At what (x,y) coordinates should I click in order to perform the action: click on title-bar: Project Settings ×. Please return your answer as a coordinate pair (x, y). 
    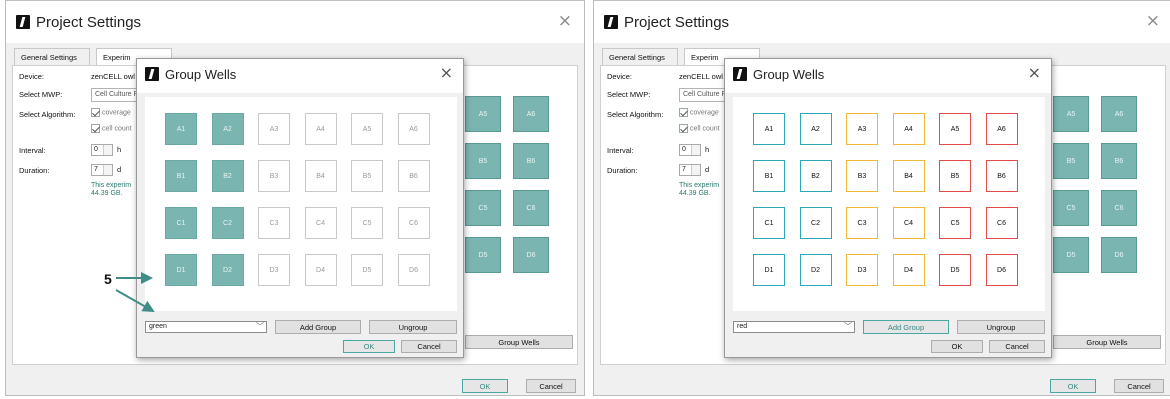
    Looking at the image, I should click on (882, 22).